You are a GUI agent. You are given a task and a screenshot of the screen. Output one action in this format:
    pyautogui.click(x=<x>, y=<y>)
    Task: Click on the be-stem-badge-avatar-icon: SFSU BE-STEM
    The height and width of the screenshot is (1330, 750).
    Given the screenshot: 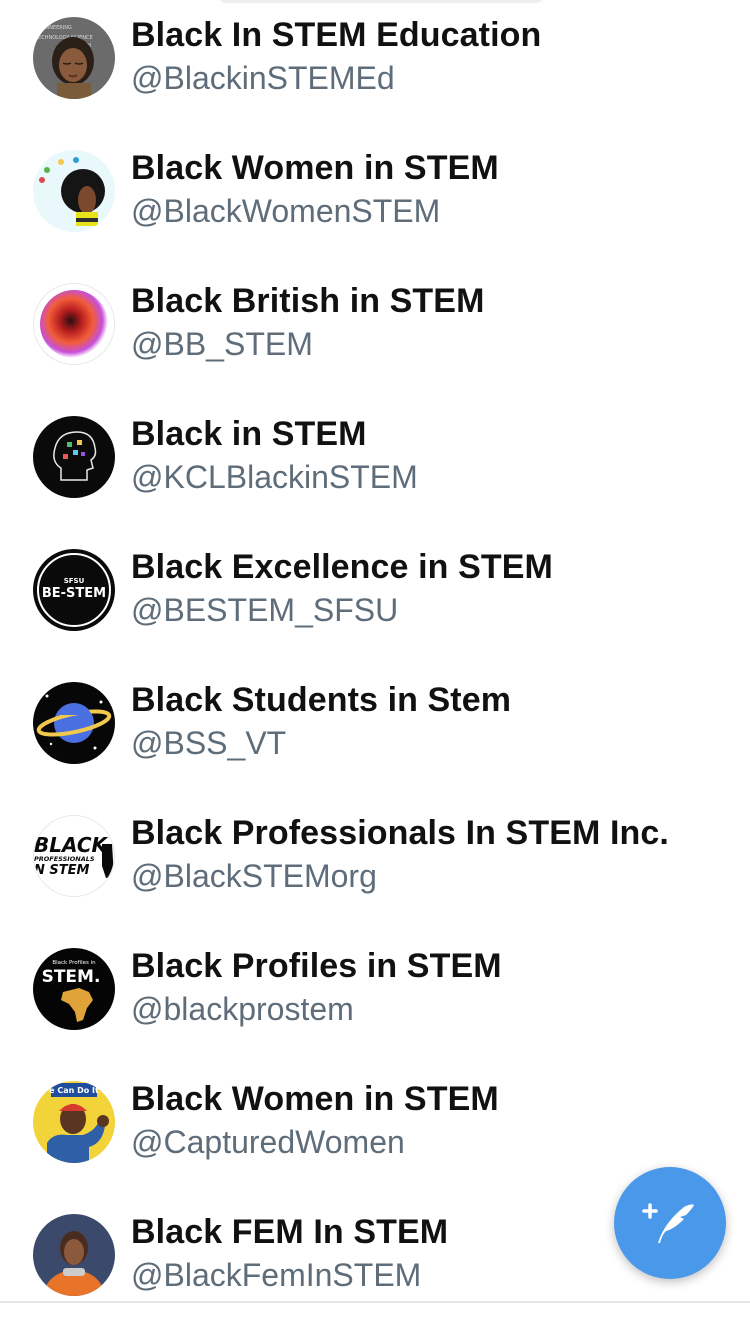 What is the action you would take?
    pyautogui.click(x=74, y=590)
    